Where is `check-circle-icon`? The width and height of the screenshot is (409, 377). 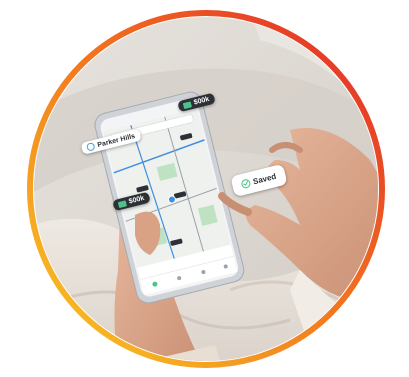
check-circle-icon is located at coordinates (246, 184).